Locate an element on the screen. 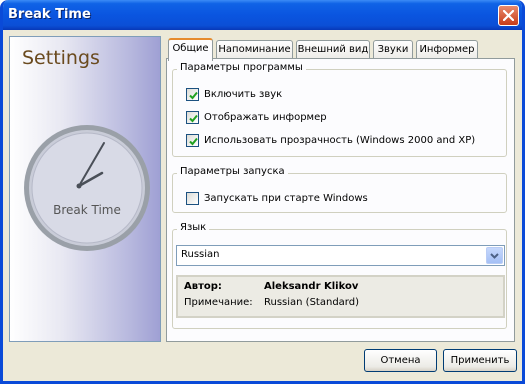 The width and height of the screenshot is (525, 384). group-title: Параметры запуска is located at coordinates (232, 171).